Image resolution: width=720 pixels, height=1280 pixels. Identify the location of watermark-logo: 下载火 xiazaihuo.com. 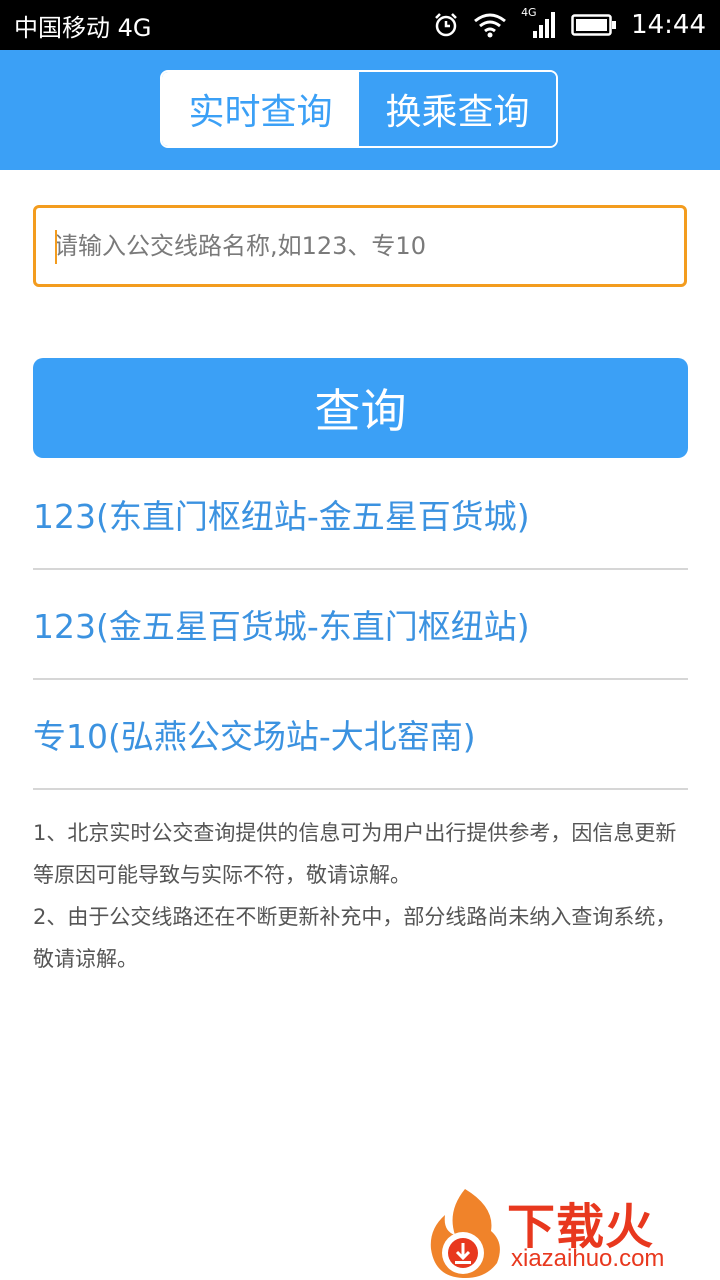
(570, 1232).